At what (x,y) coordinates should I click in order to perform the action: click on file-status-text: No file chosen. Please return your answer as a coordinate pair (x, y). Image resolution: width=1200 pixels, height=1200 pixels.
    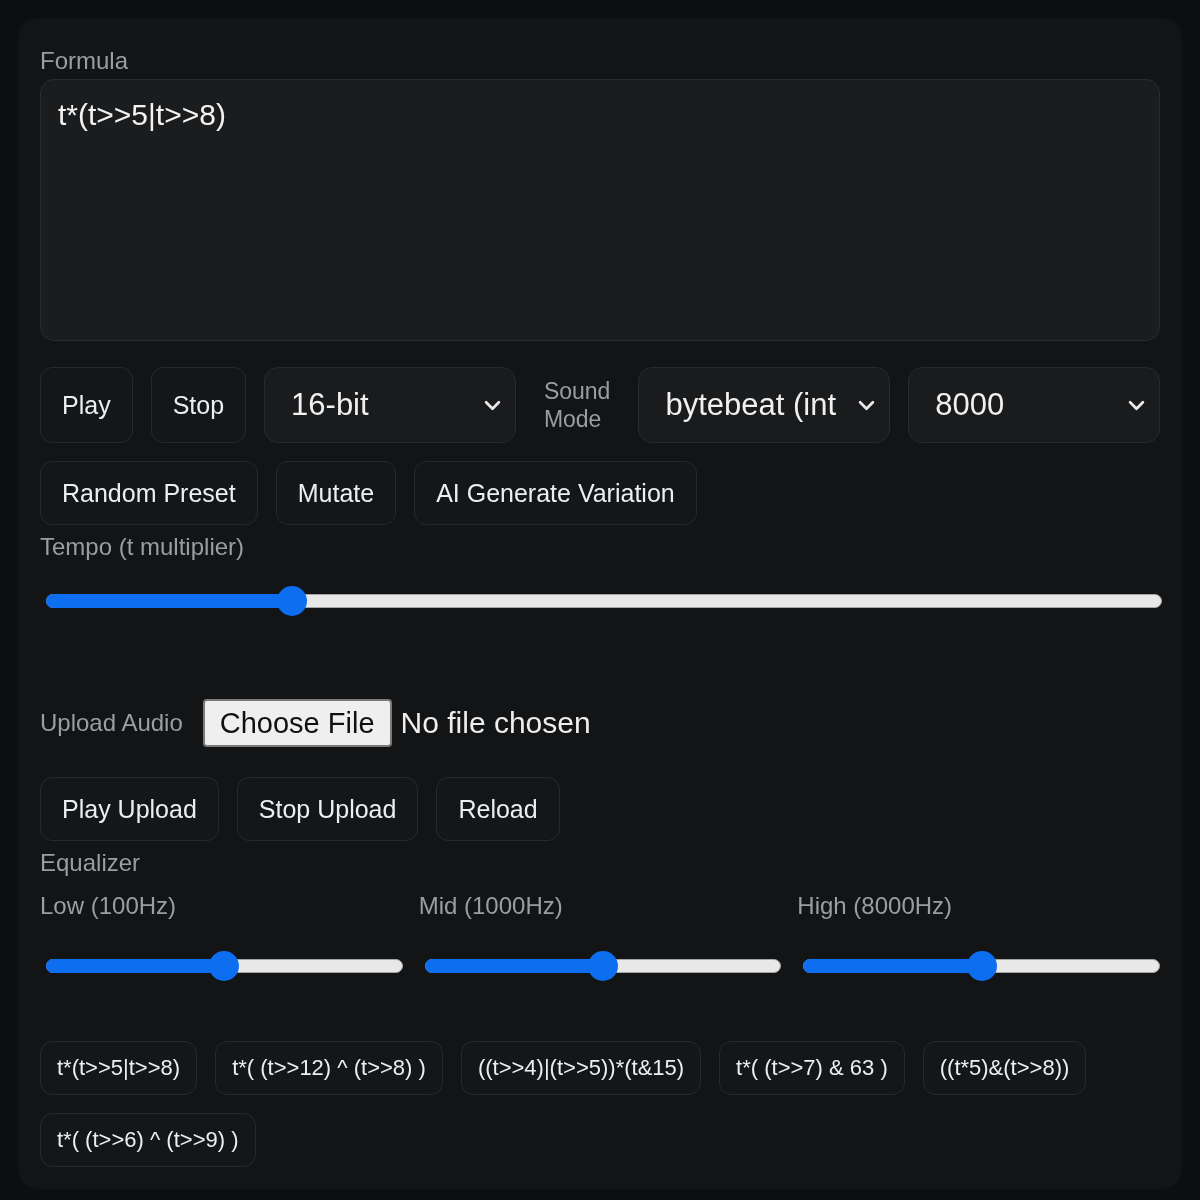
    Looking at the image, I should click on (495, 723).